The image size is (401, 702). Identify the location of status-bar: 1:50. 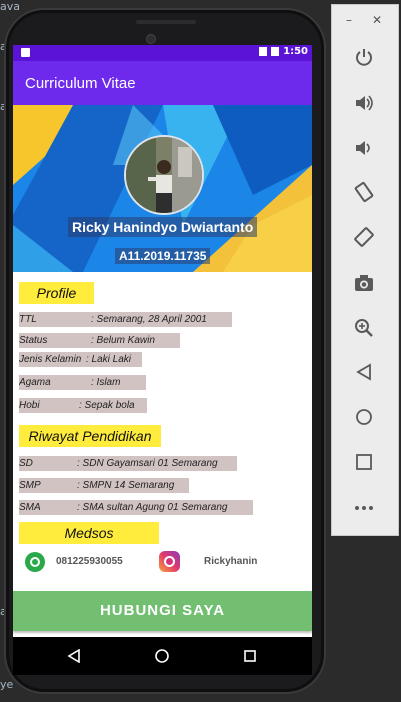
(162, 53).